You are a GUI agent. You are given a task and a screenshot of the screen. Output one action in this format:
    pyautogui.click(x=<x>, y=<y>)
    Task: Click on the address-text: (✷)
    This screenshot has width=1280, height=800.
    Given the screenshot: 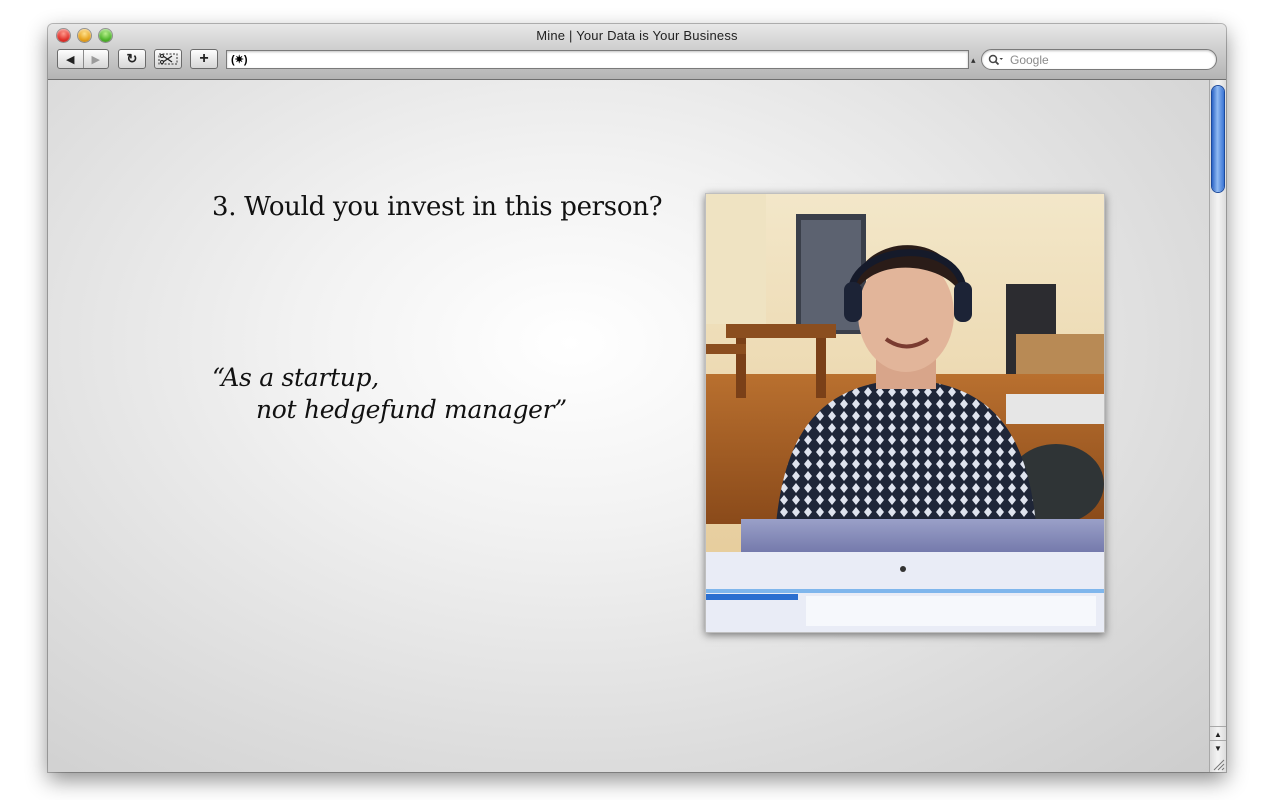 What is the action you would take?
    pyautogui.click(x=239, y=60)
    